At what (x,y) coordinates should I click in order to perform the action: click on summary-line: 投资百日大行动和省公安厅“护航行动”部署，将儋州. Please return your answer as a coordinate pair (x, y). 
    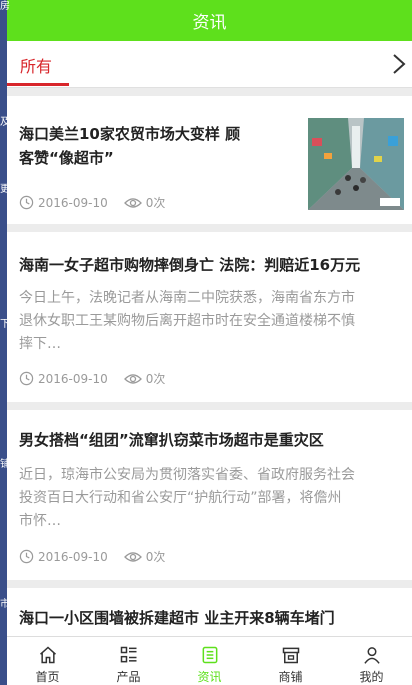
    Looking at the image, I should click on (180, 498).